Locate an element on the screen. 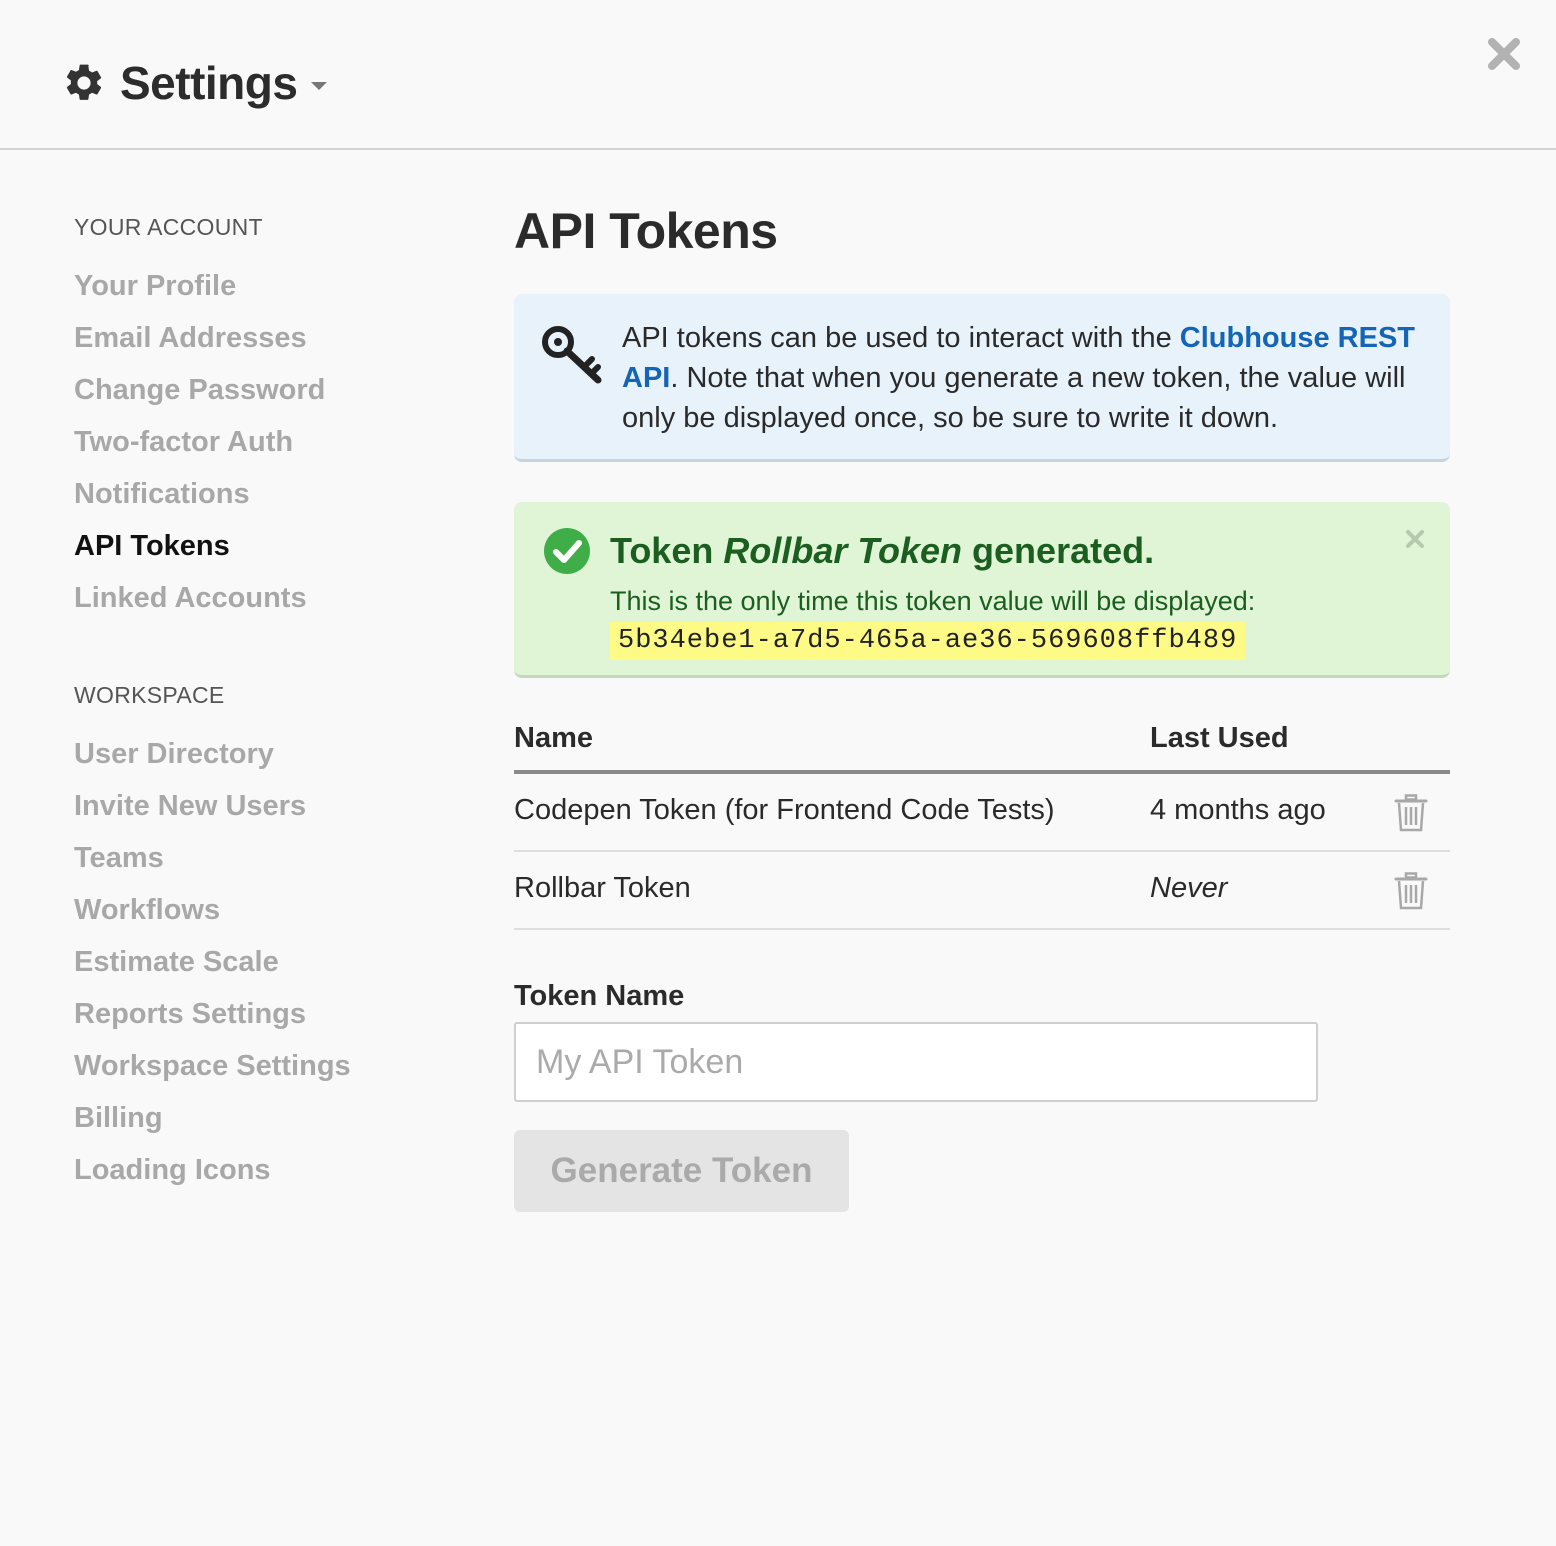 This screenshot has height=1546, width=1556. success-token-name: Rollbar Token is located at coordinates (843, 550).